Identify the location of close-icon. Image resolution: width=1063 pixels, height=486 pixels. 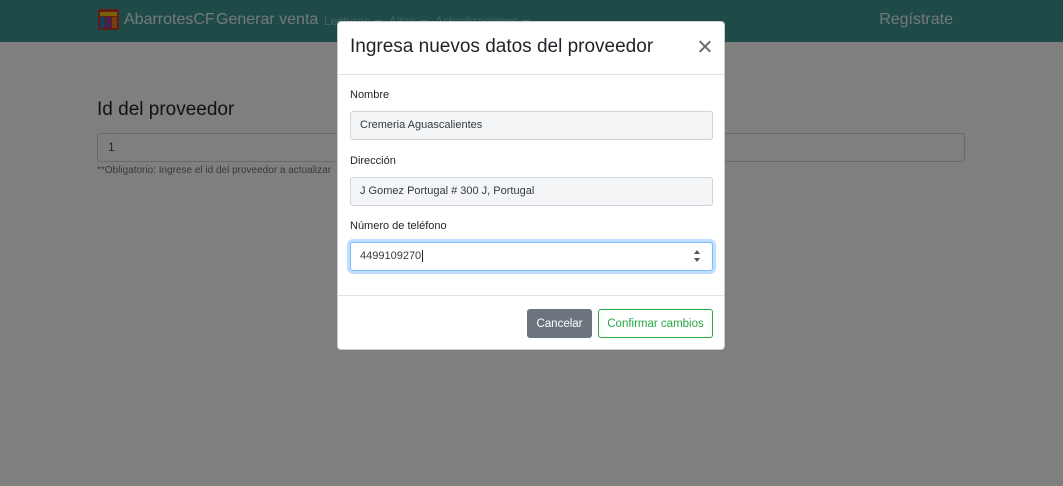
(705, 47).